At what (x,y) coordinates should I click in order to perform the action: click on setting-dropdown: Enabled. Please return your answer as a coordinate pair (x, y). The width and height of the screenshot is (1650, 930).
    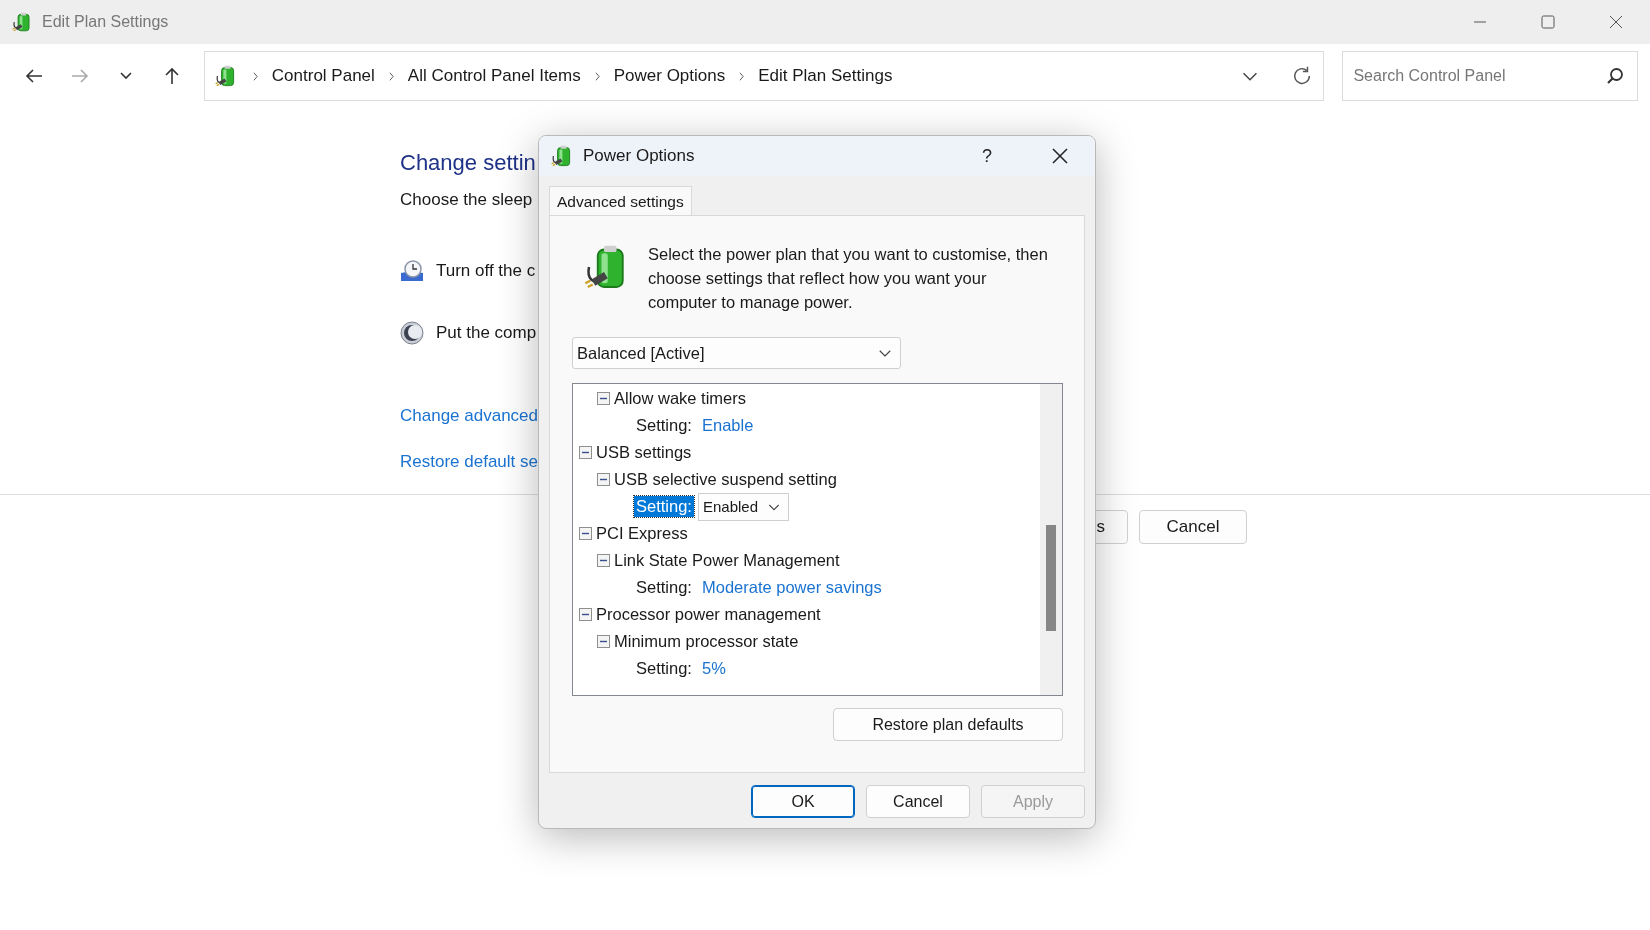
    Looking at the image, I should click on (743, 506).